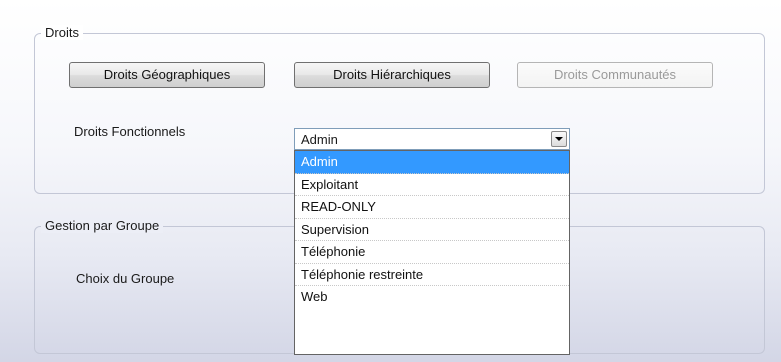 Image resolution: width=781 pixels, height=362 pixels. What do you see at coordinates (432, 185) in the screenshot?
I see `dropdown-option: Exploitant` at bounding box center [432, 185].